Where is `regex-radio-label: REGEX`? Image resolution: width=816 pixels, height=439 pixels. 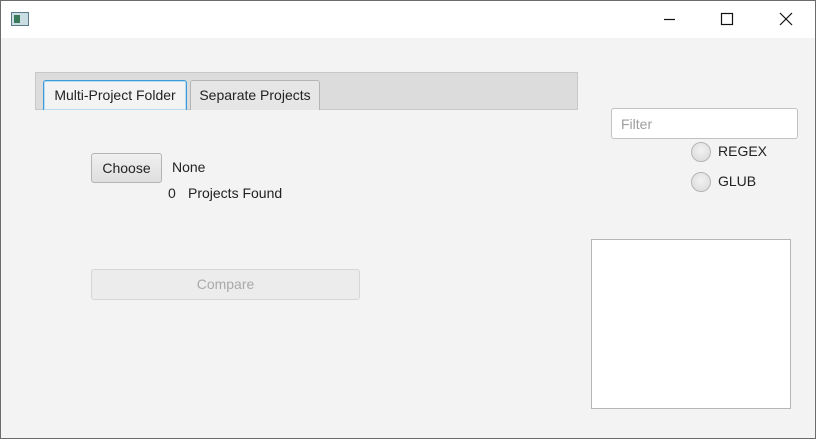
regex-radio-label: REGEX is located at coordinates (743, 151).